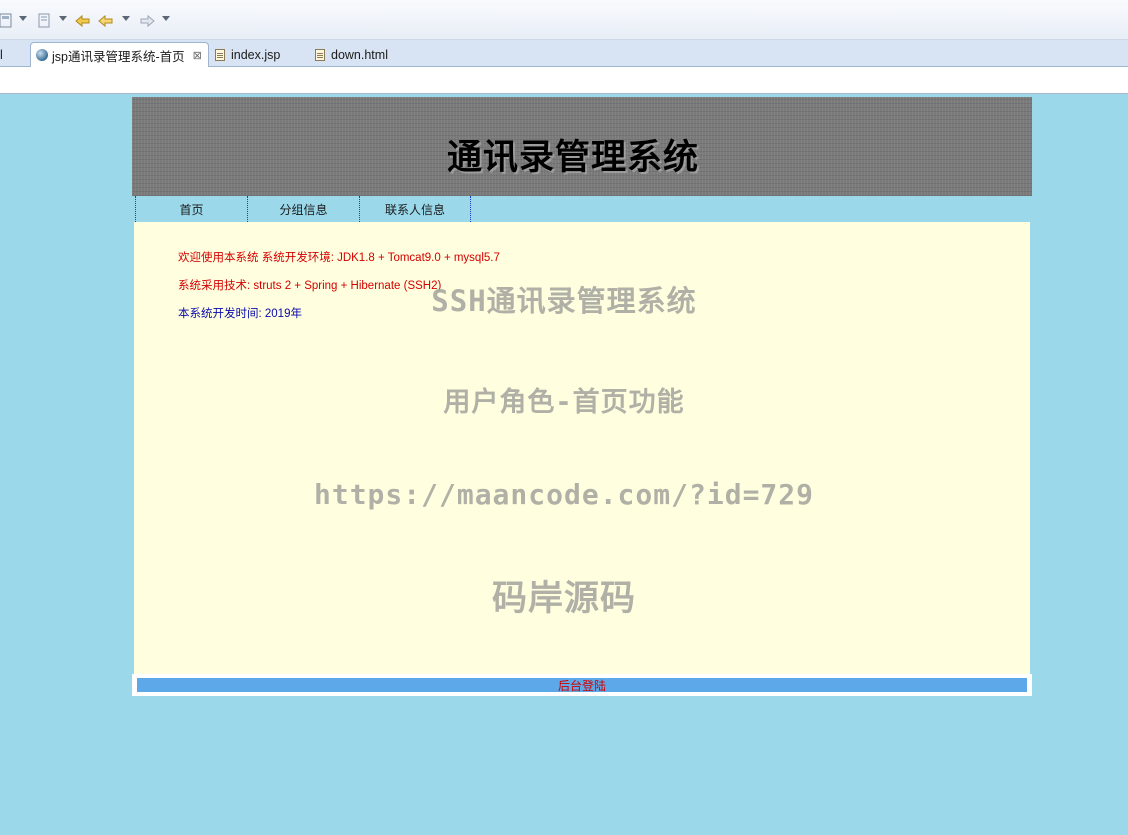 This screenshot has width=1128, height=835. I want to click on main-nav: 首页 分组信息 联系人信息, so click(582, 209).